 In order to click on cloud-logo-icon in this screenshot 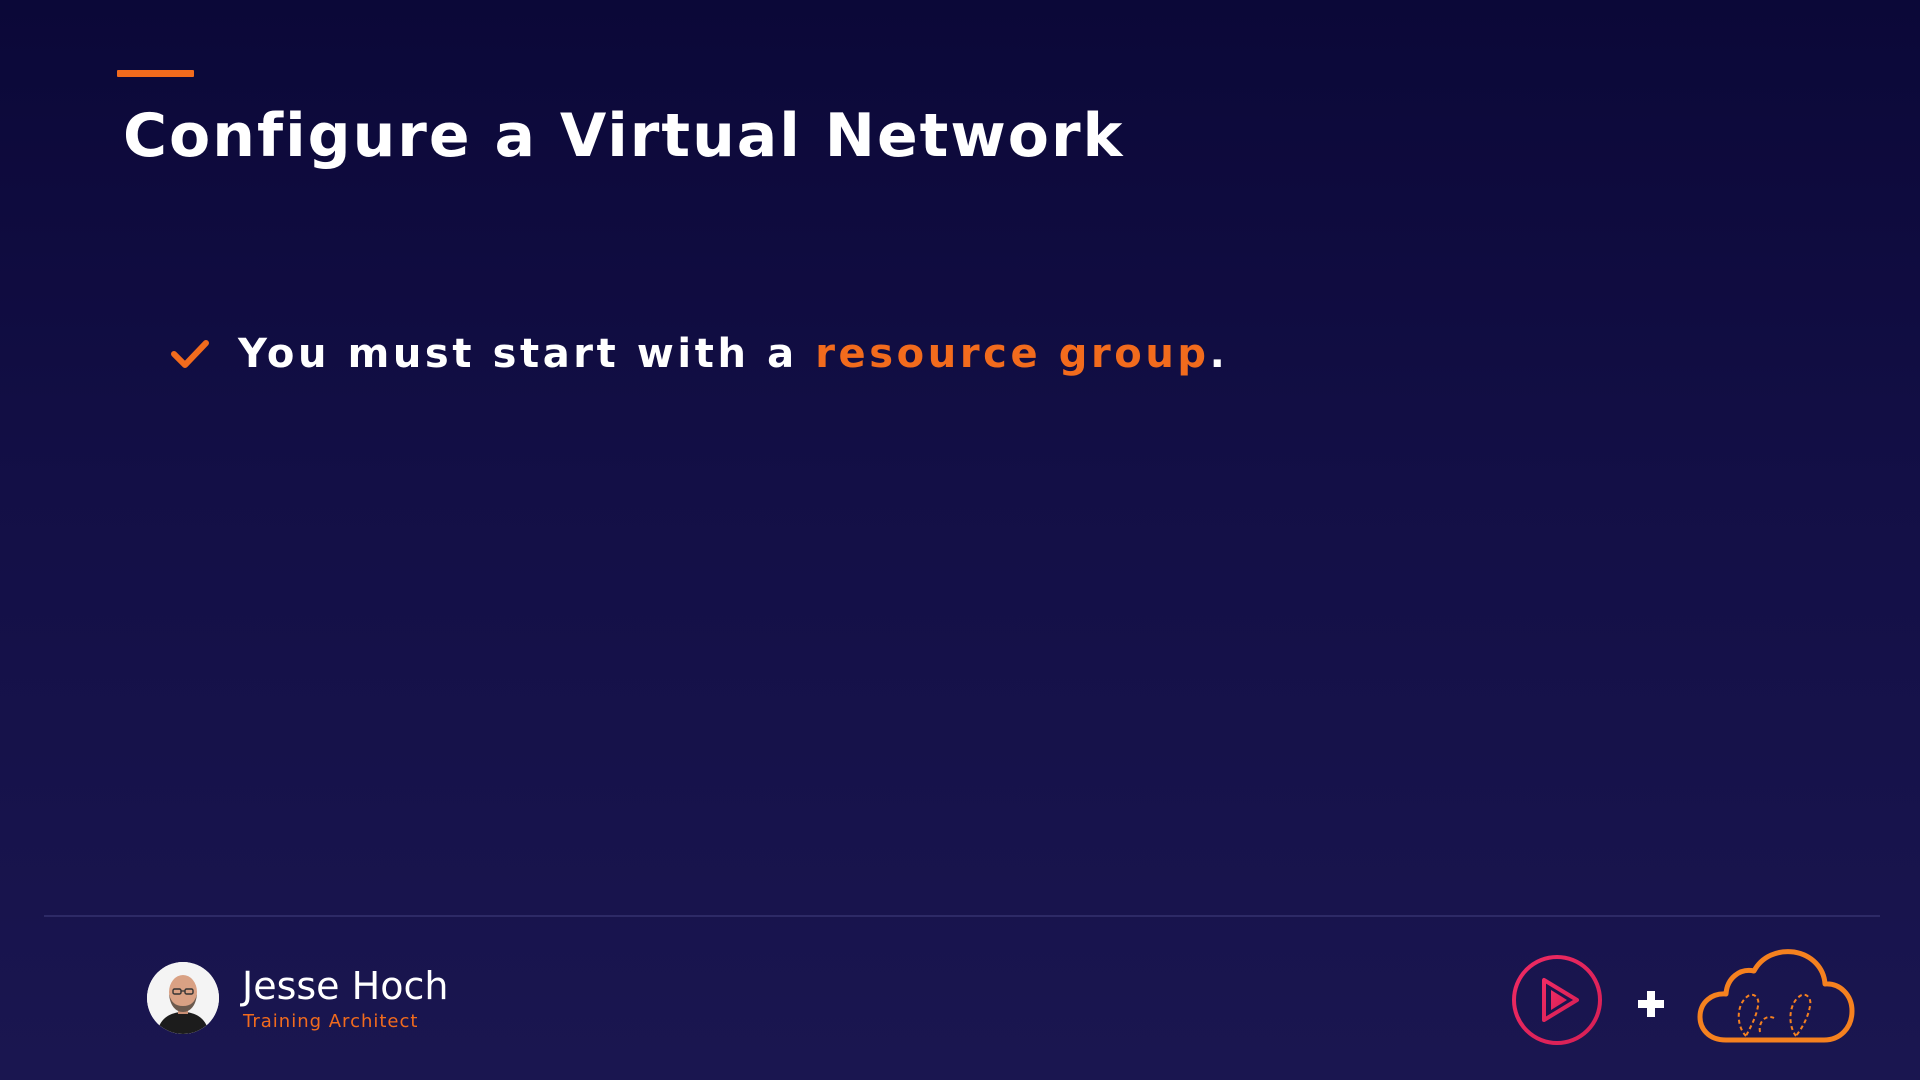, I will do `click(1776, 996)`.